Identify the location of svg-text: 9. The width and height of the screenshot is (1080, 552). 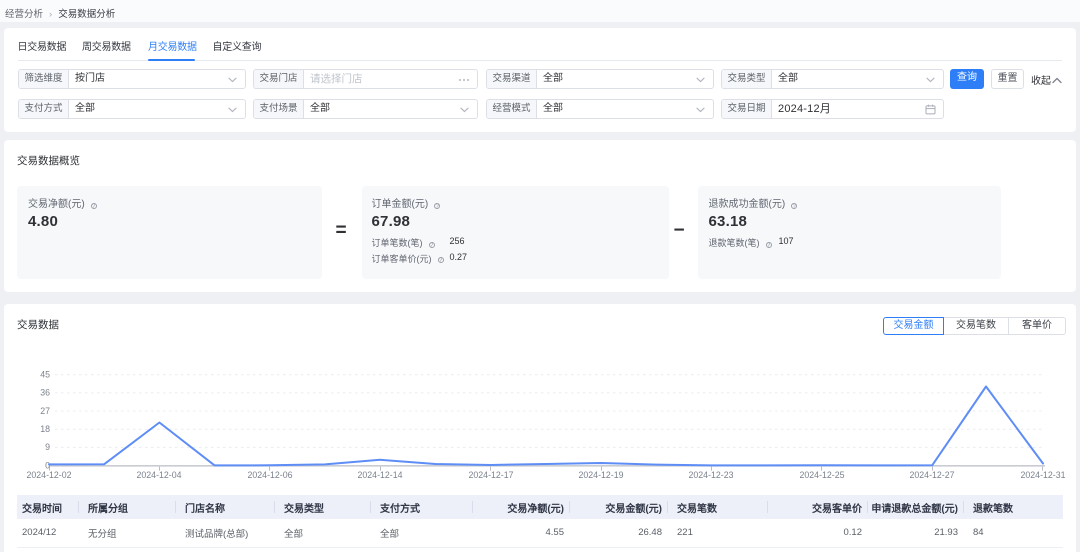
(47, 447).